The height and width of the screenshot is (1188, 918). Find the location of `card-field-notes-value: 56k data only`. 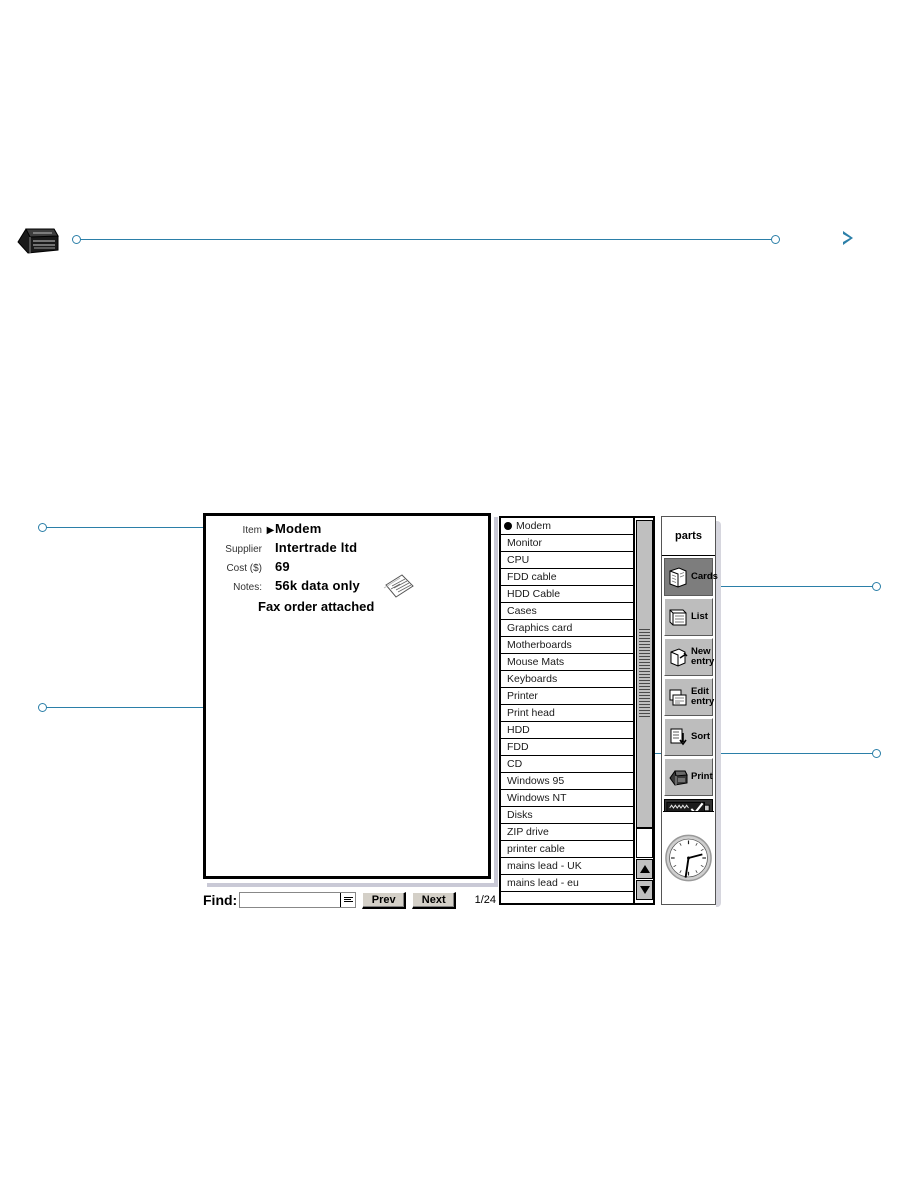

card-field-notes-value: 56k data only is located at coordinates (317, 585).